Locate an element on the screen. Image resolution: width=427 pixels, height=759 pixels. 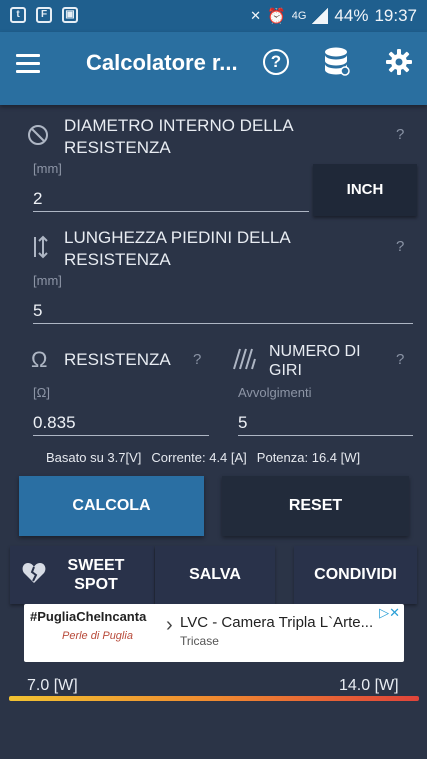
giri-label-line2: GIRI is located at coordinates (285, 370).